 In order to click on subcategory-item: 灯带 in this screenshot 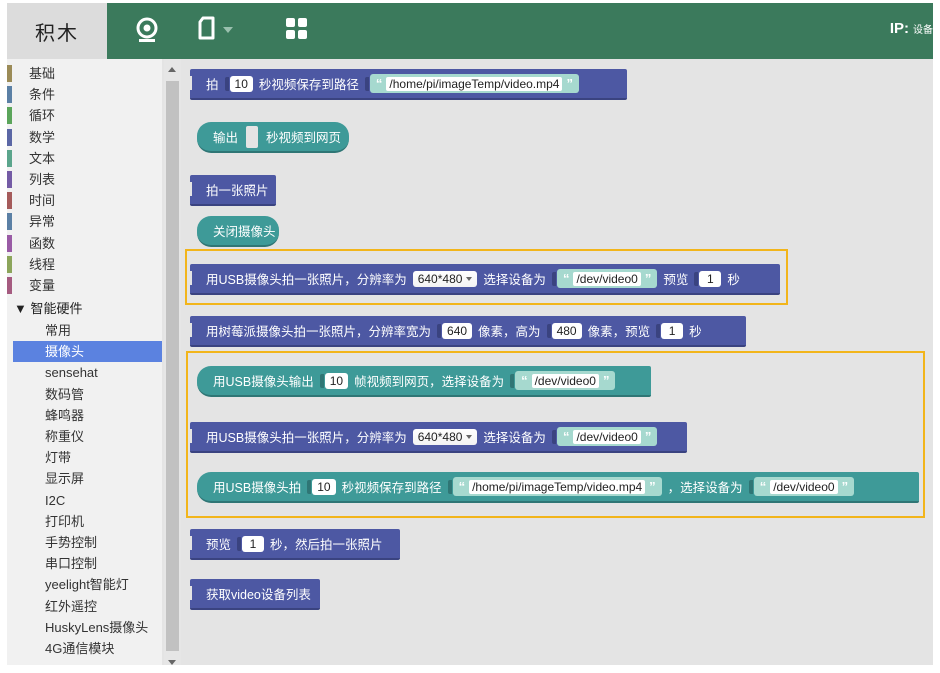, I will do `click(84, 457)`.